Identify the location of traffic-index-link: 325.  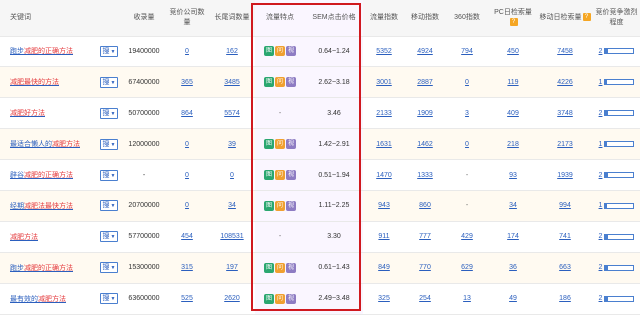
(384, 298).